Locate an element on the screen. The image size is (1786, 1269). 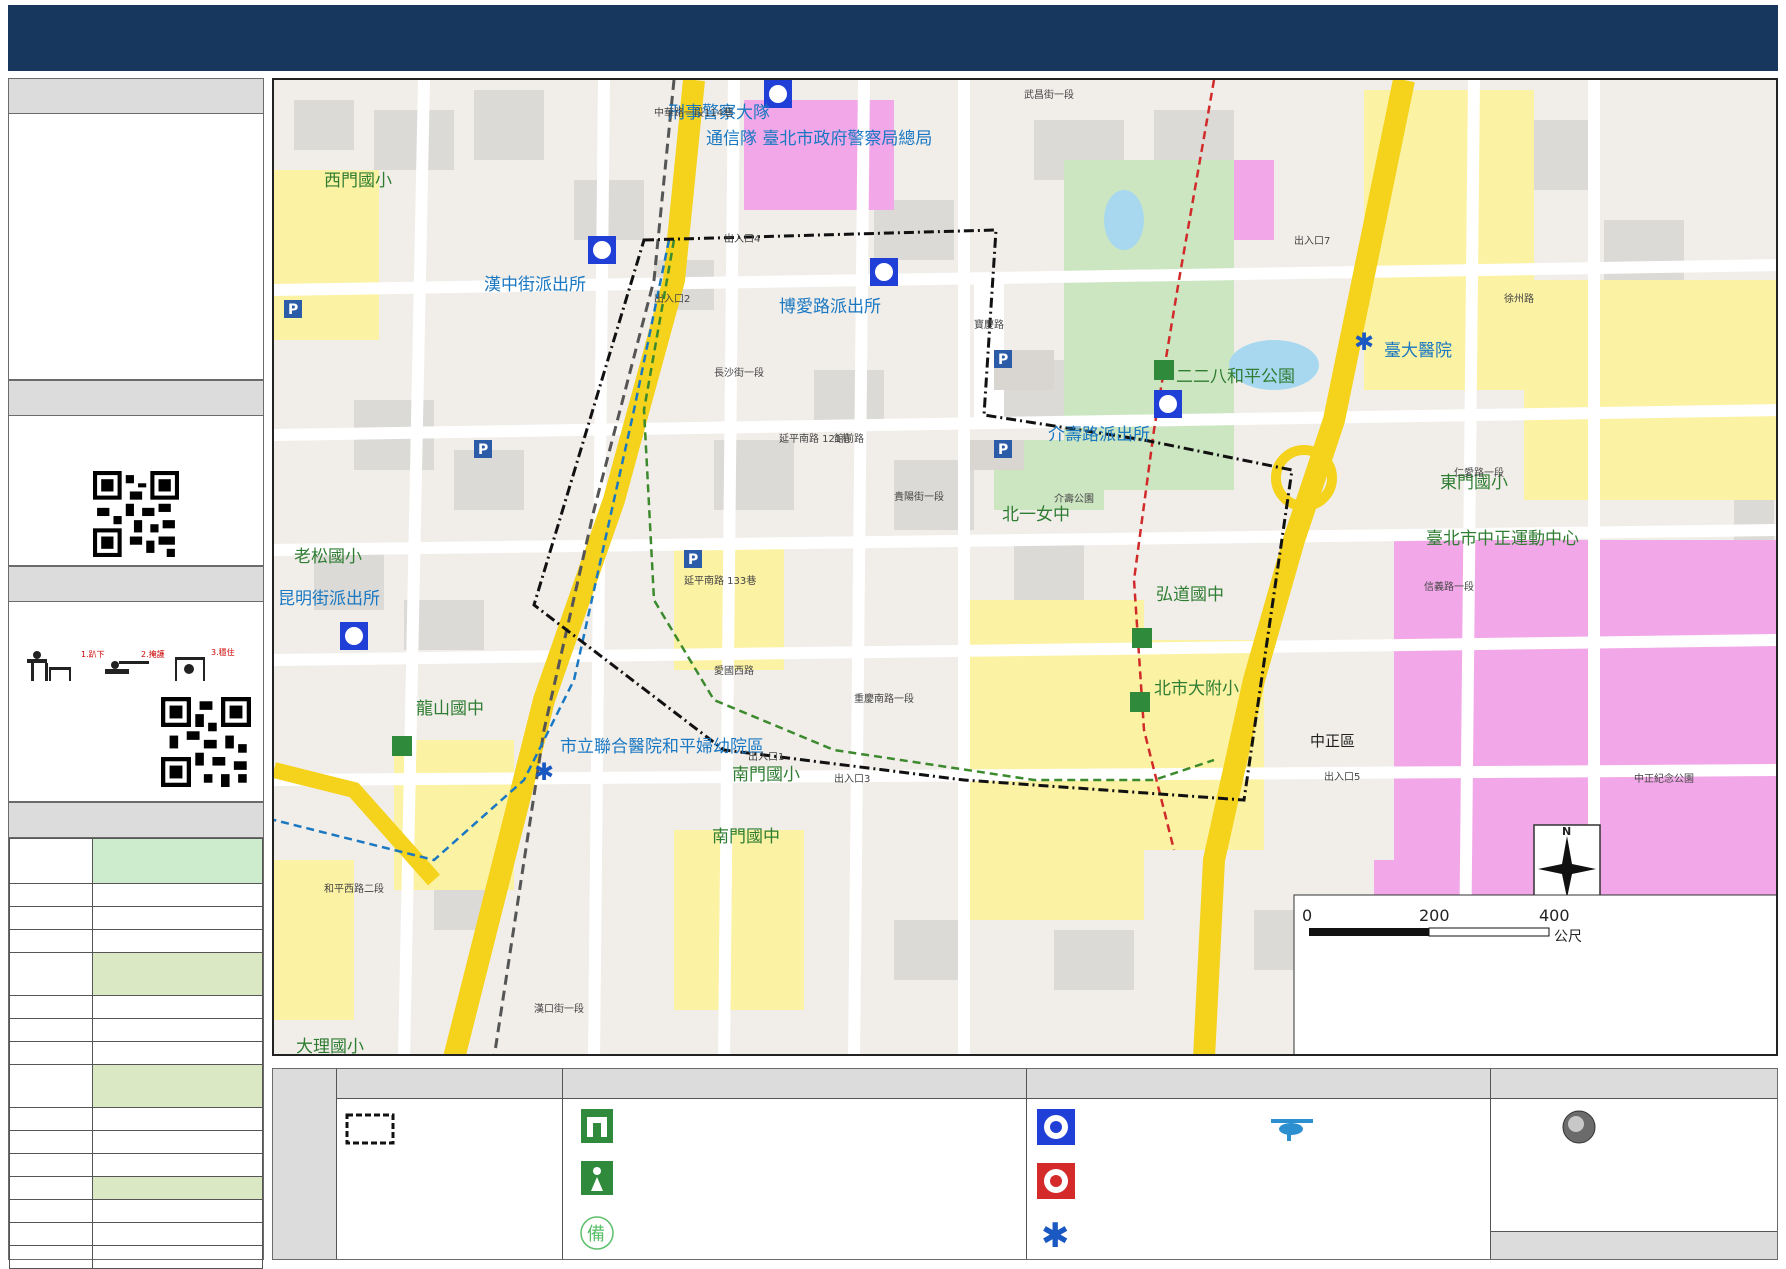
street-label: 和平西路二段 is located at coordinates (354, 889).